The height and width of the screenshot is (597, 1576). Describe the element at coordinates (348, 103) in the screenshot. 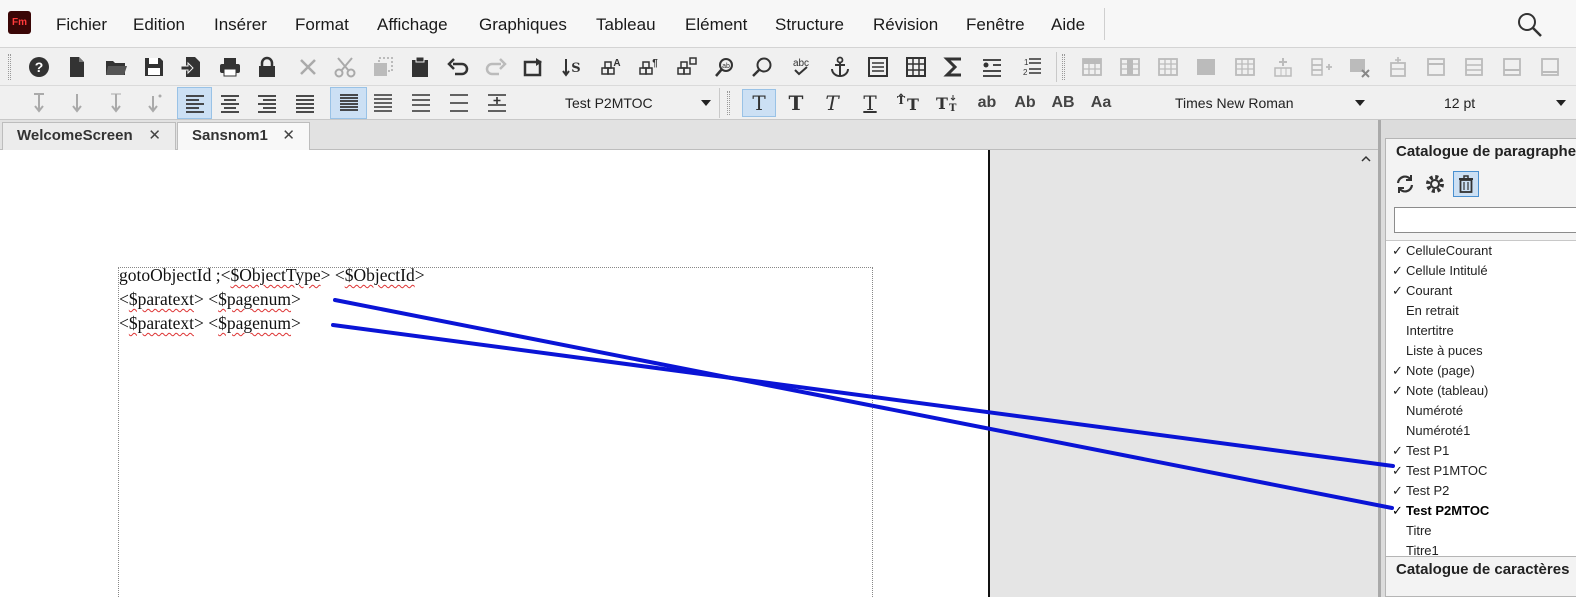

I see `line-spacing-single-icon` at that location.